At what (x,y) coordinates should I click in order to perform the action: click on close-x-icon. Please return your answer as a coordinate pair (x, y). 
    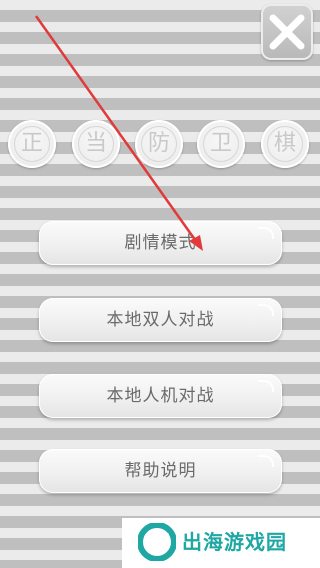
    Looking at the image, I should click on (287, 32).